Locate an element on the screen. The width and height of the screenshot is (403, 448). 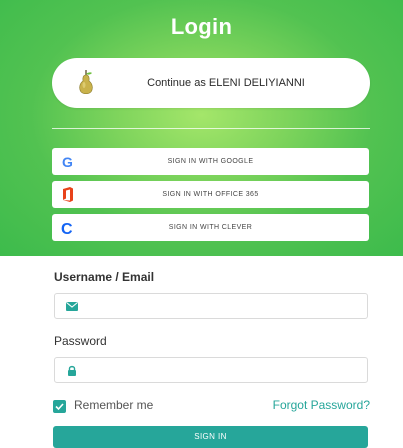
continue-as-user-button: Continue as ELENI DELIYIANNI is located at coordinates (211, 83).